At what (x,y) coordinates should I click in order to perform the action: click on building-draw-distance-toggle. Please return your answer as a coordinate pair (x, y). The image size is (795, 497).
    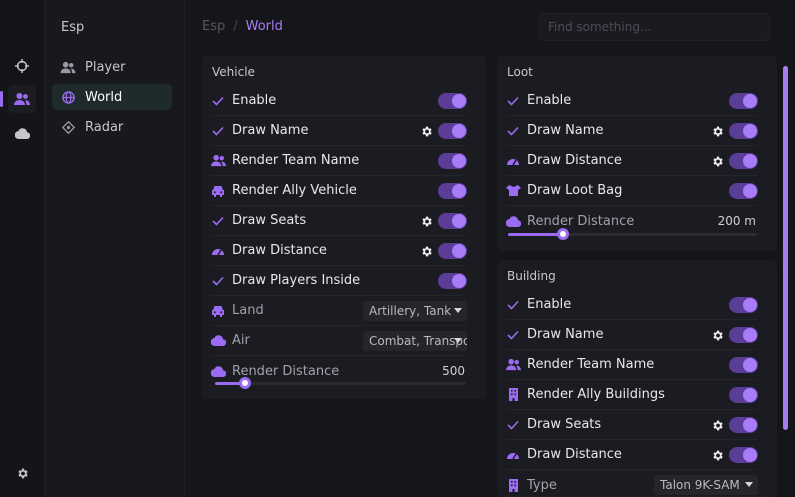
    Looking at the image, I should click on (743, 455).